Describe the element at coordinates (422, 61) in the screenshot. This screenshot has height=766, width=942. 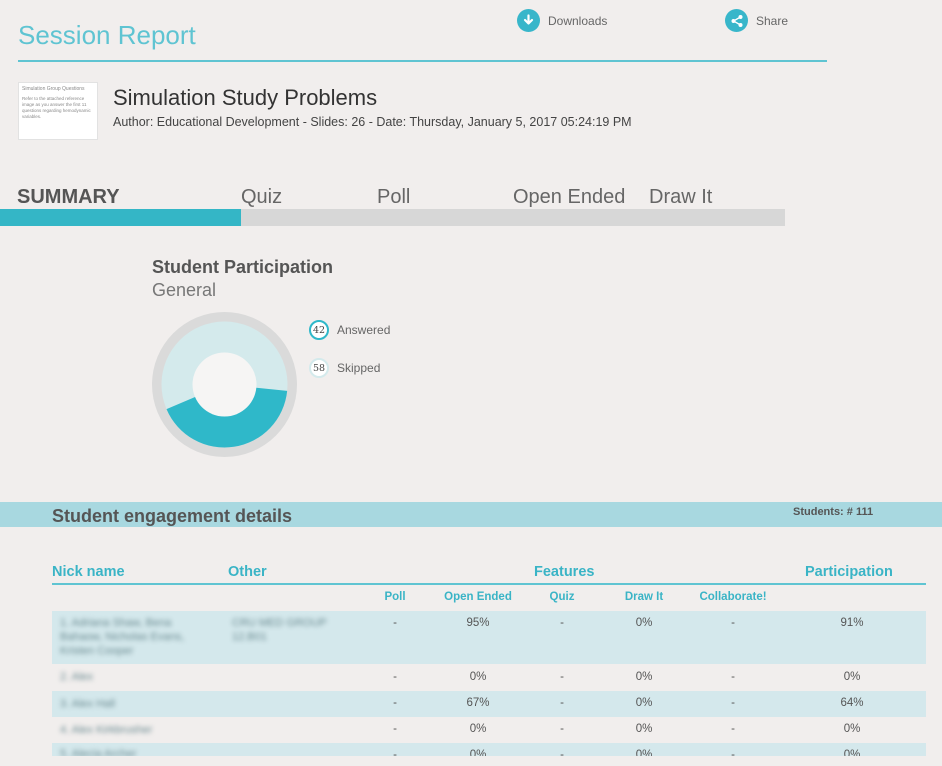
I see `header-divider` at that location.